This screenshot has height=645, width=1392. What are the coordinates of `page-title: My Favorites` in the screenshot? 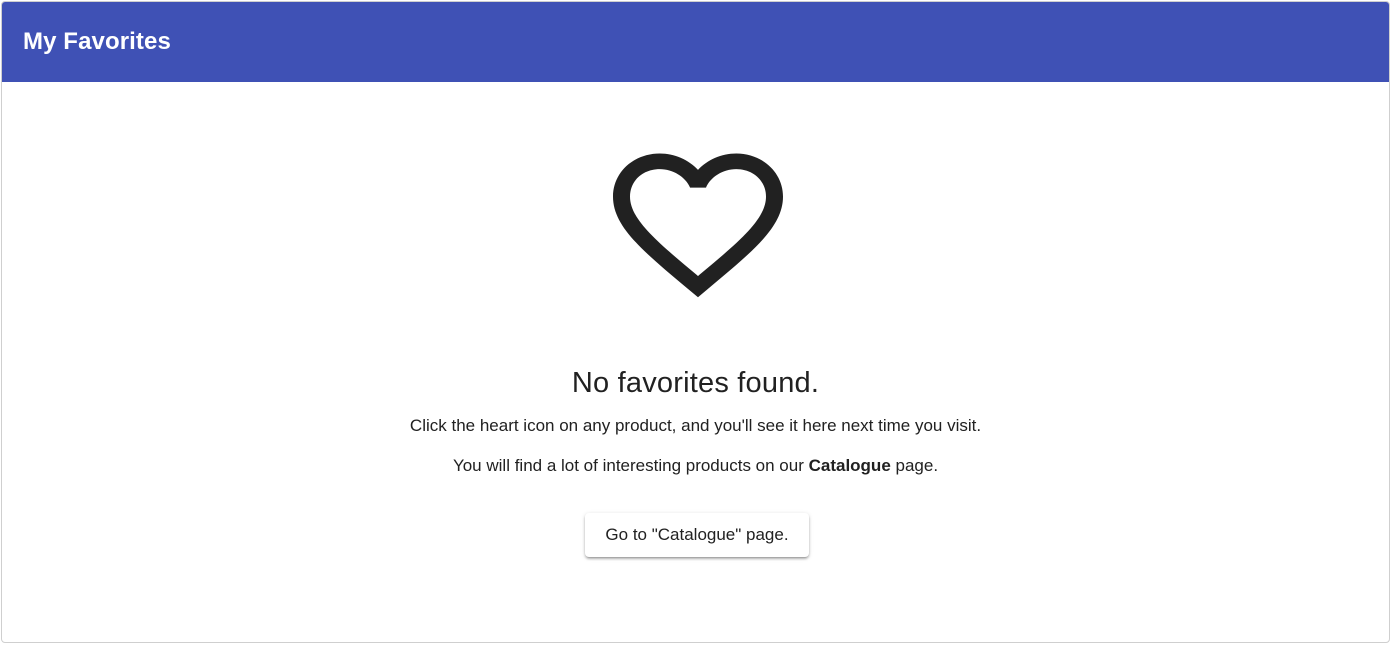 It's located at (97, 41).